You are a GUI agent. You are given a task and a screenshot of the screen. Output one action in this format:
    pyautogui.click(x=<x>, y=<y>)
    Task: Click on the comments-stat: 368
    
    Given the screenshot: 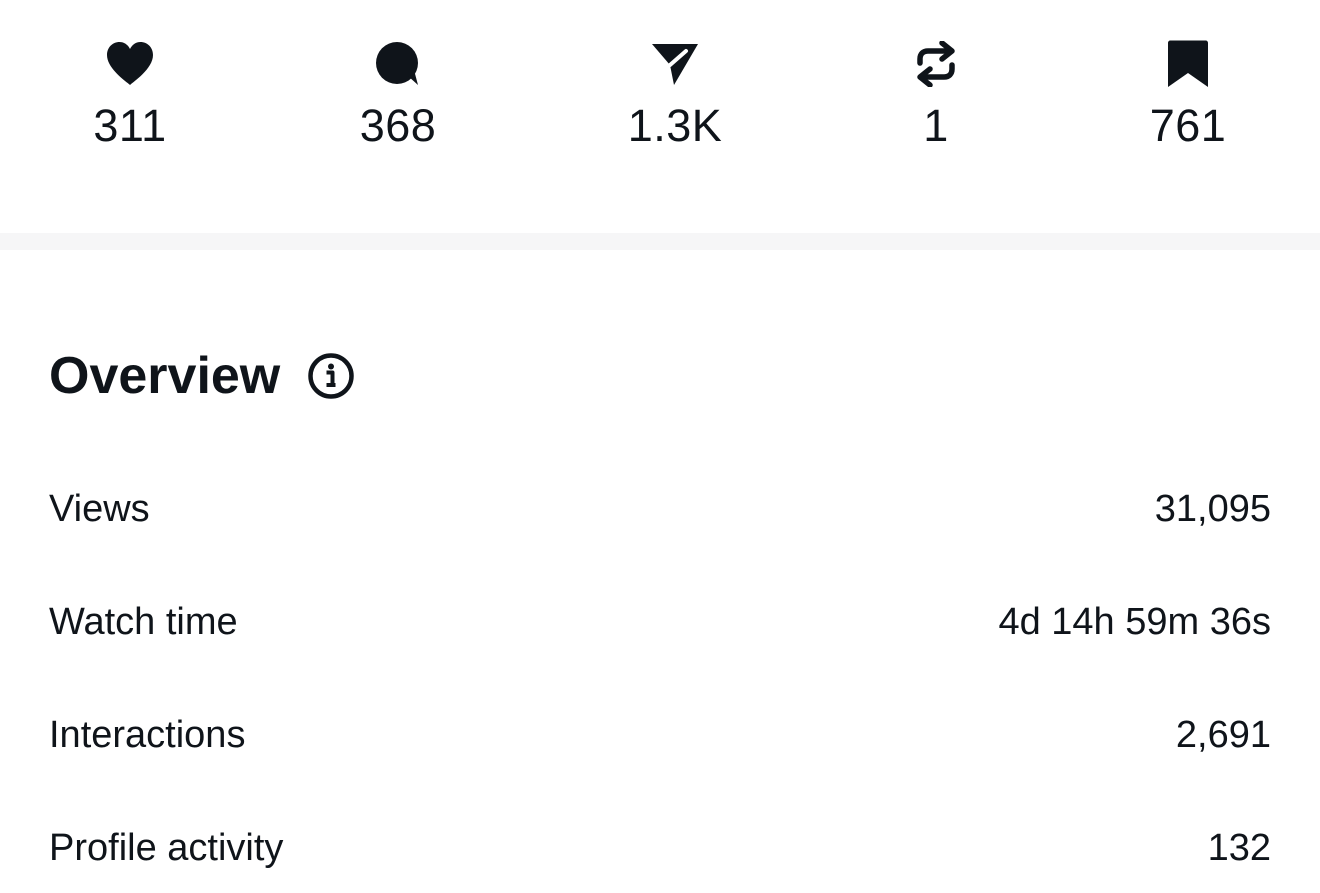 What is the action you would take?
    pyautogui.click(x=398, y=95)
    